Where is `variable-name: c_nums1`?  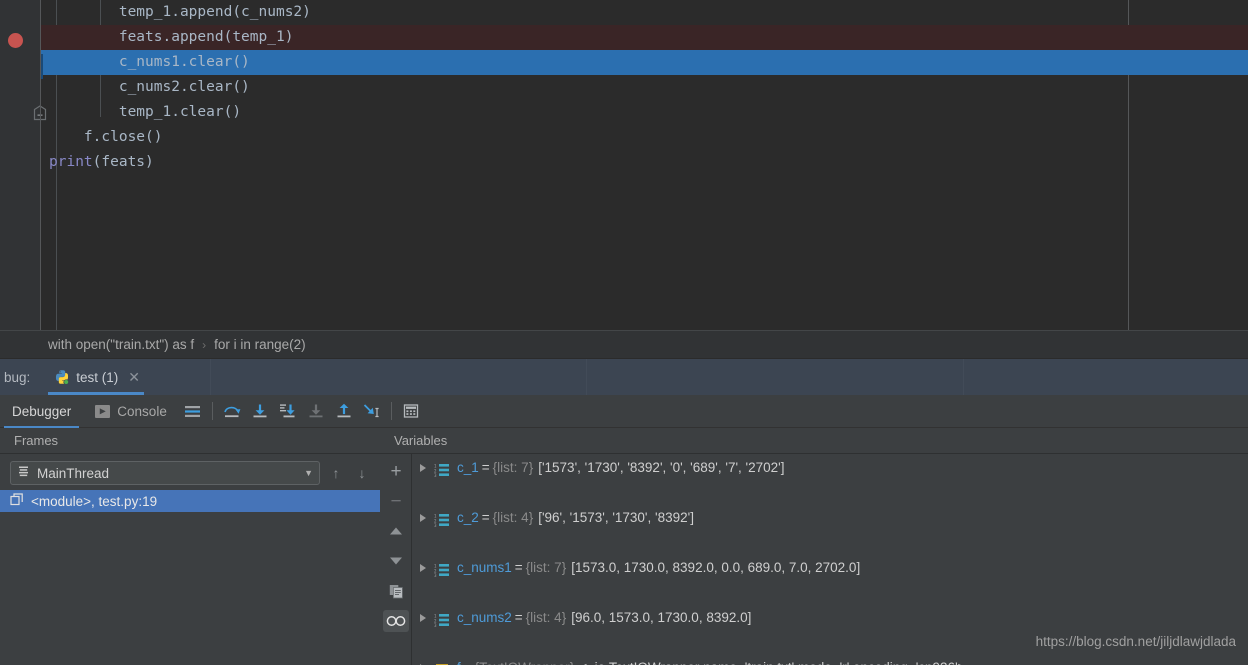 variable-name: c_nums1 is located at coordinates (484, 567).